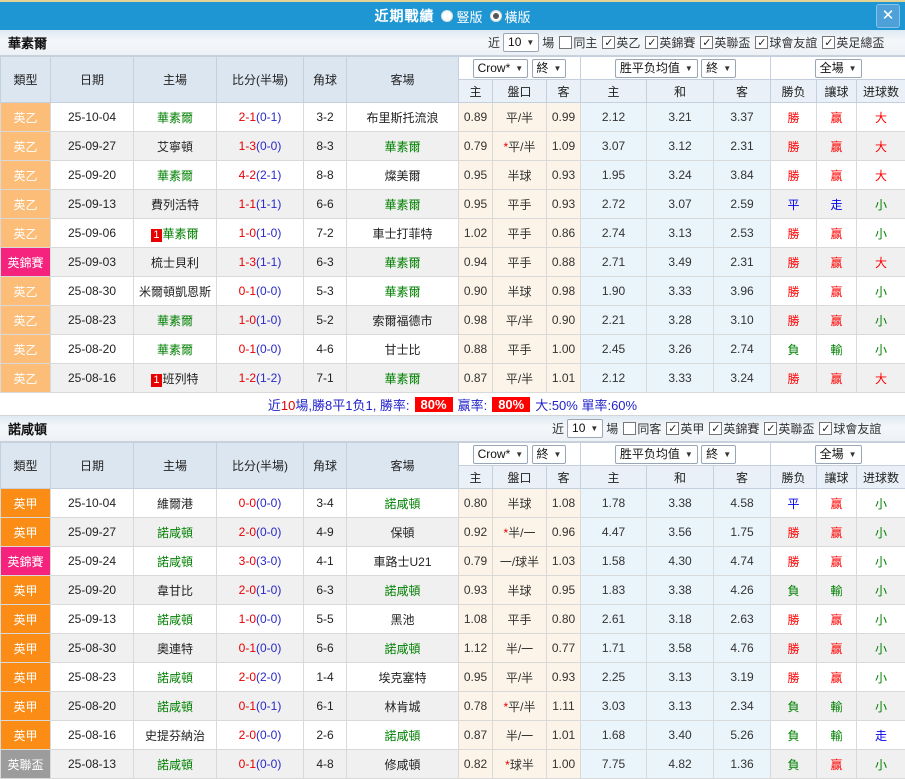 This screenshot has height=779, width=905. What do you see at coordinates (837, 477) in the screenshot?
I see `col-result-handicap: 讓球` at bounding box center [837, 477].